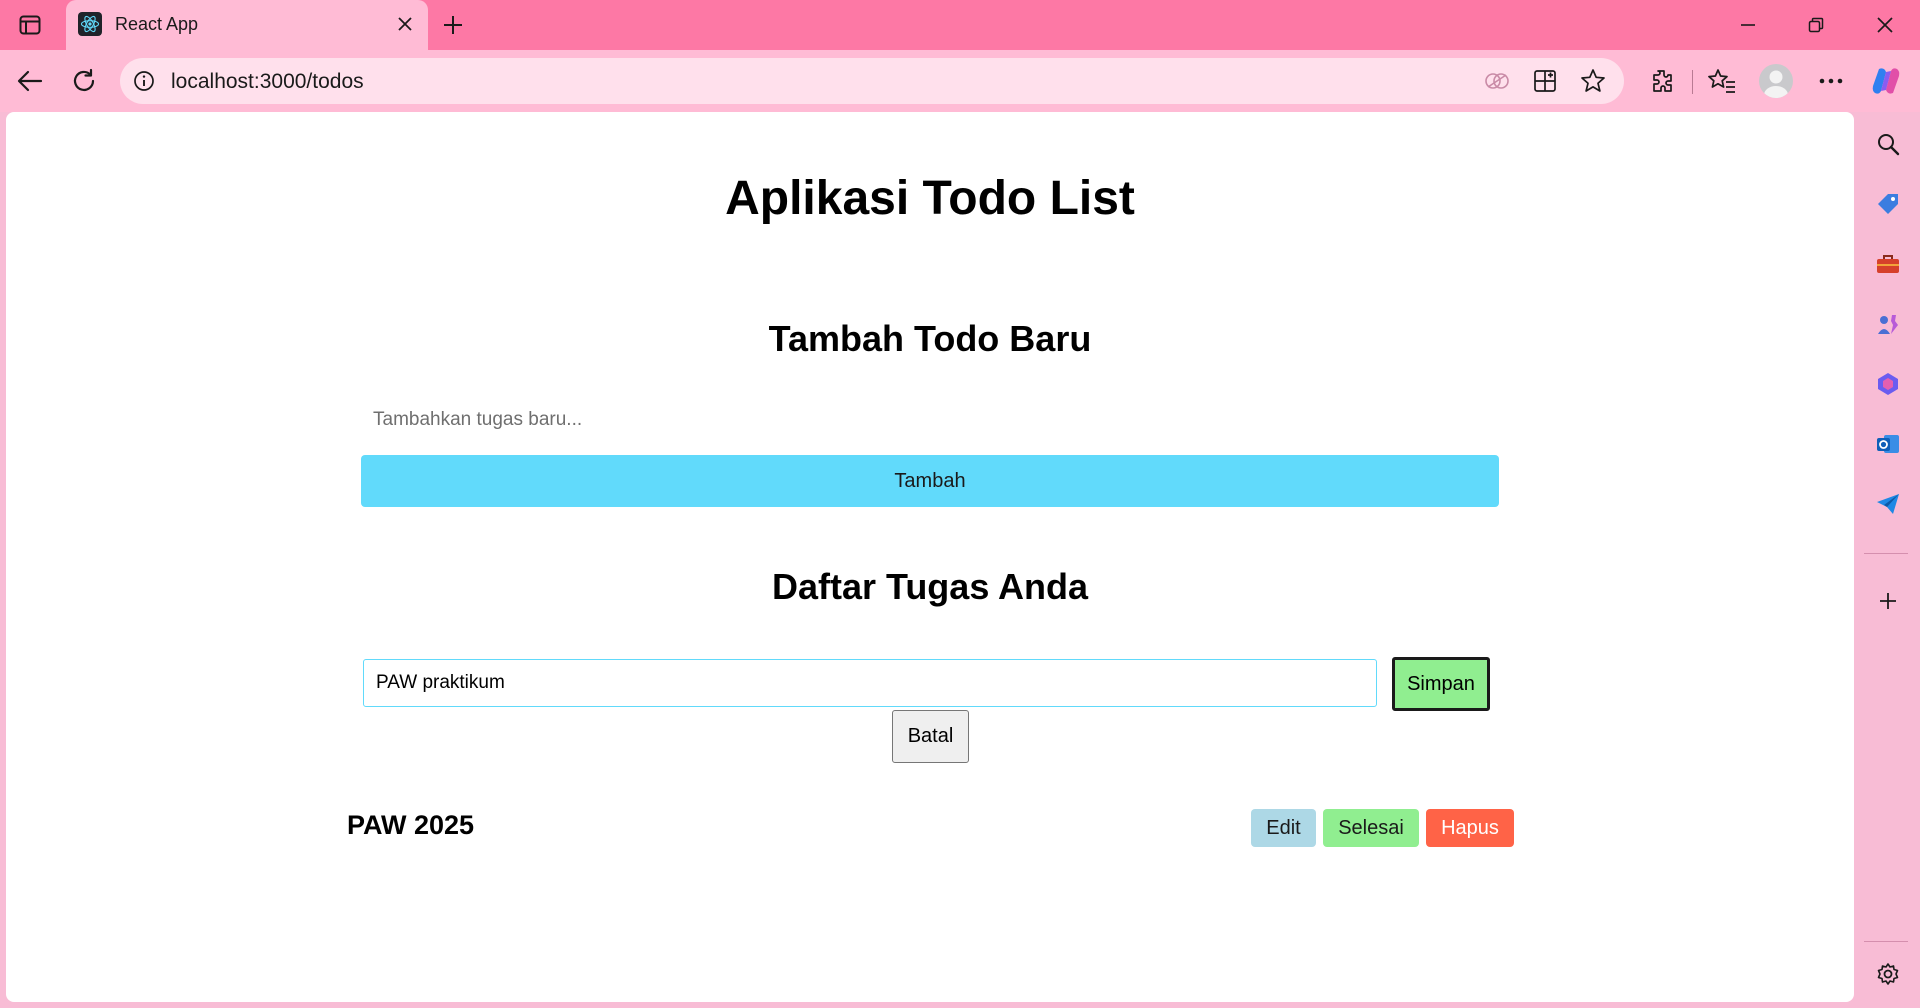 The height and width of the screenshot is (1008, 1920). I want to click on add-icon, so click(1888, 601).